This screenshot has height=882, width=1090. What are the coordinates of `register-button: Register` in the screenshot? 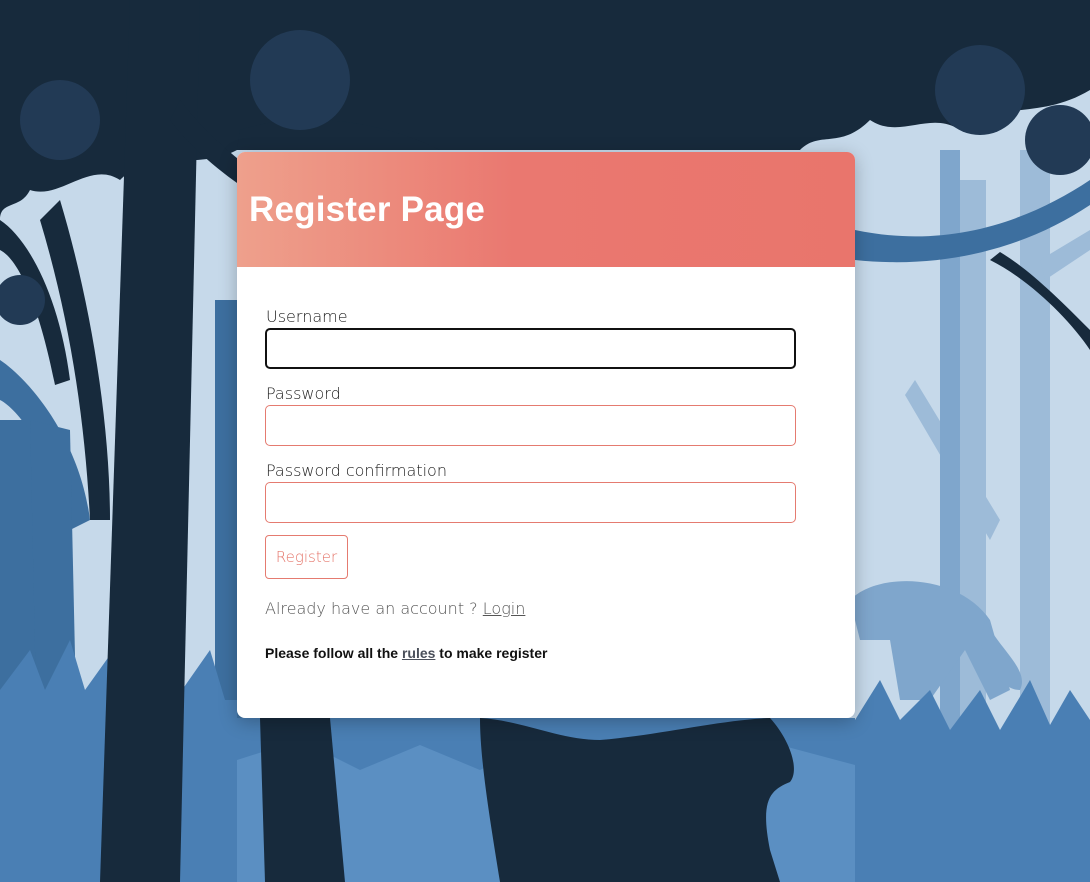 It's located at (306, 557).